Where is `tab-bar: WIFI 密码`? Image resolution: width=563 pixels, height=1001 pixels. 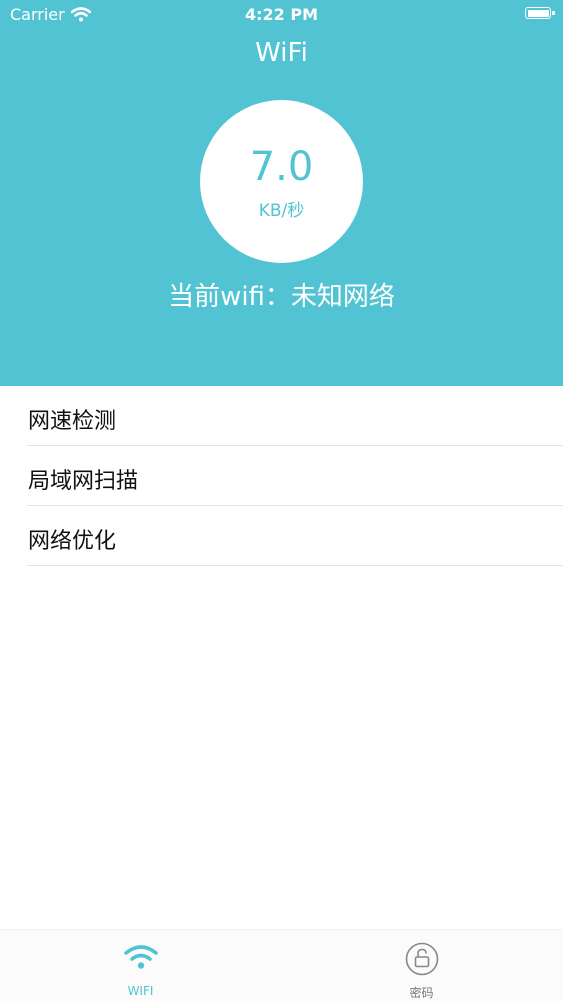
tab-bar: WIFI 密码 is located at coordinates (281, 965).